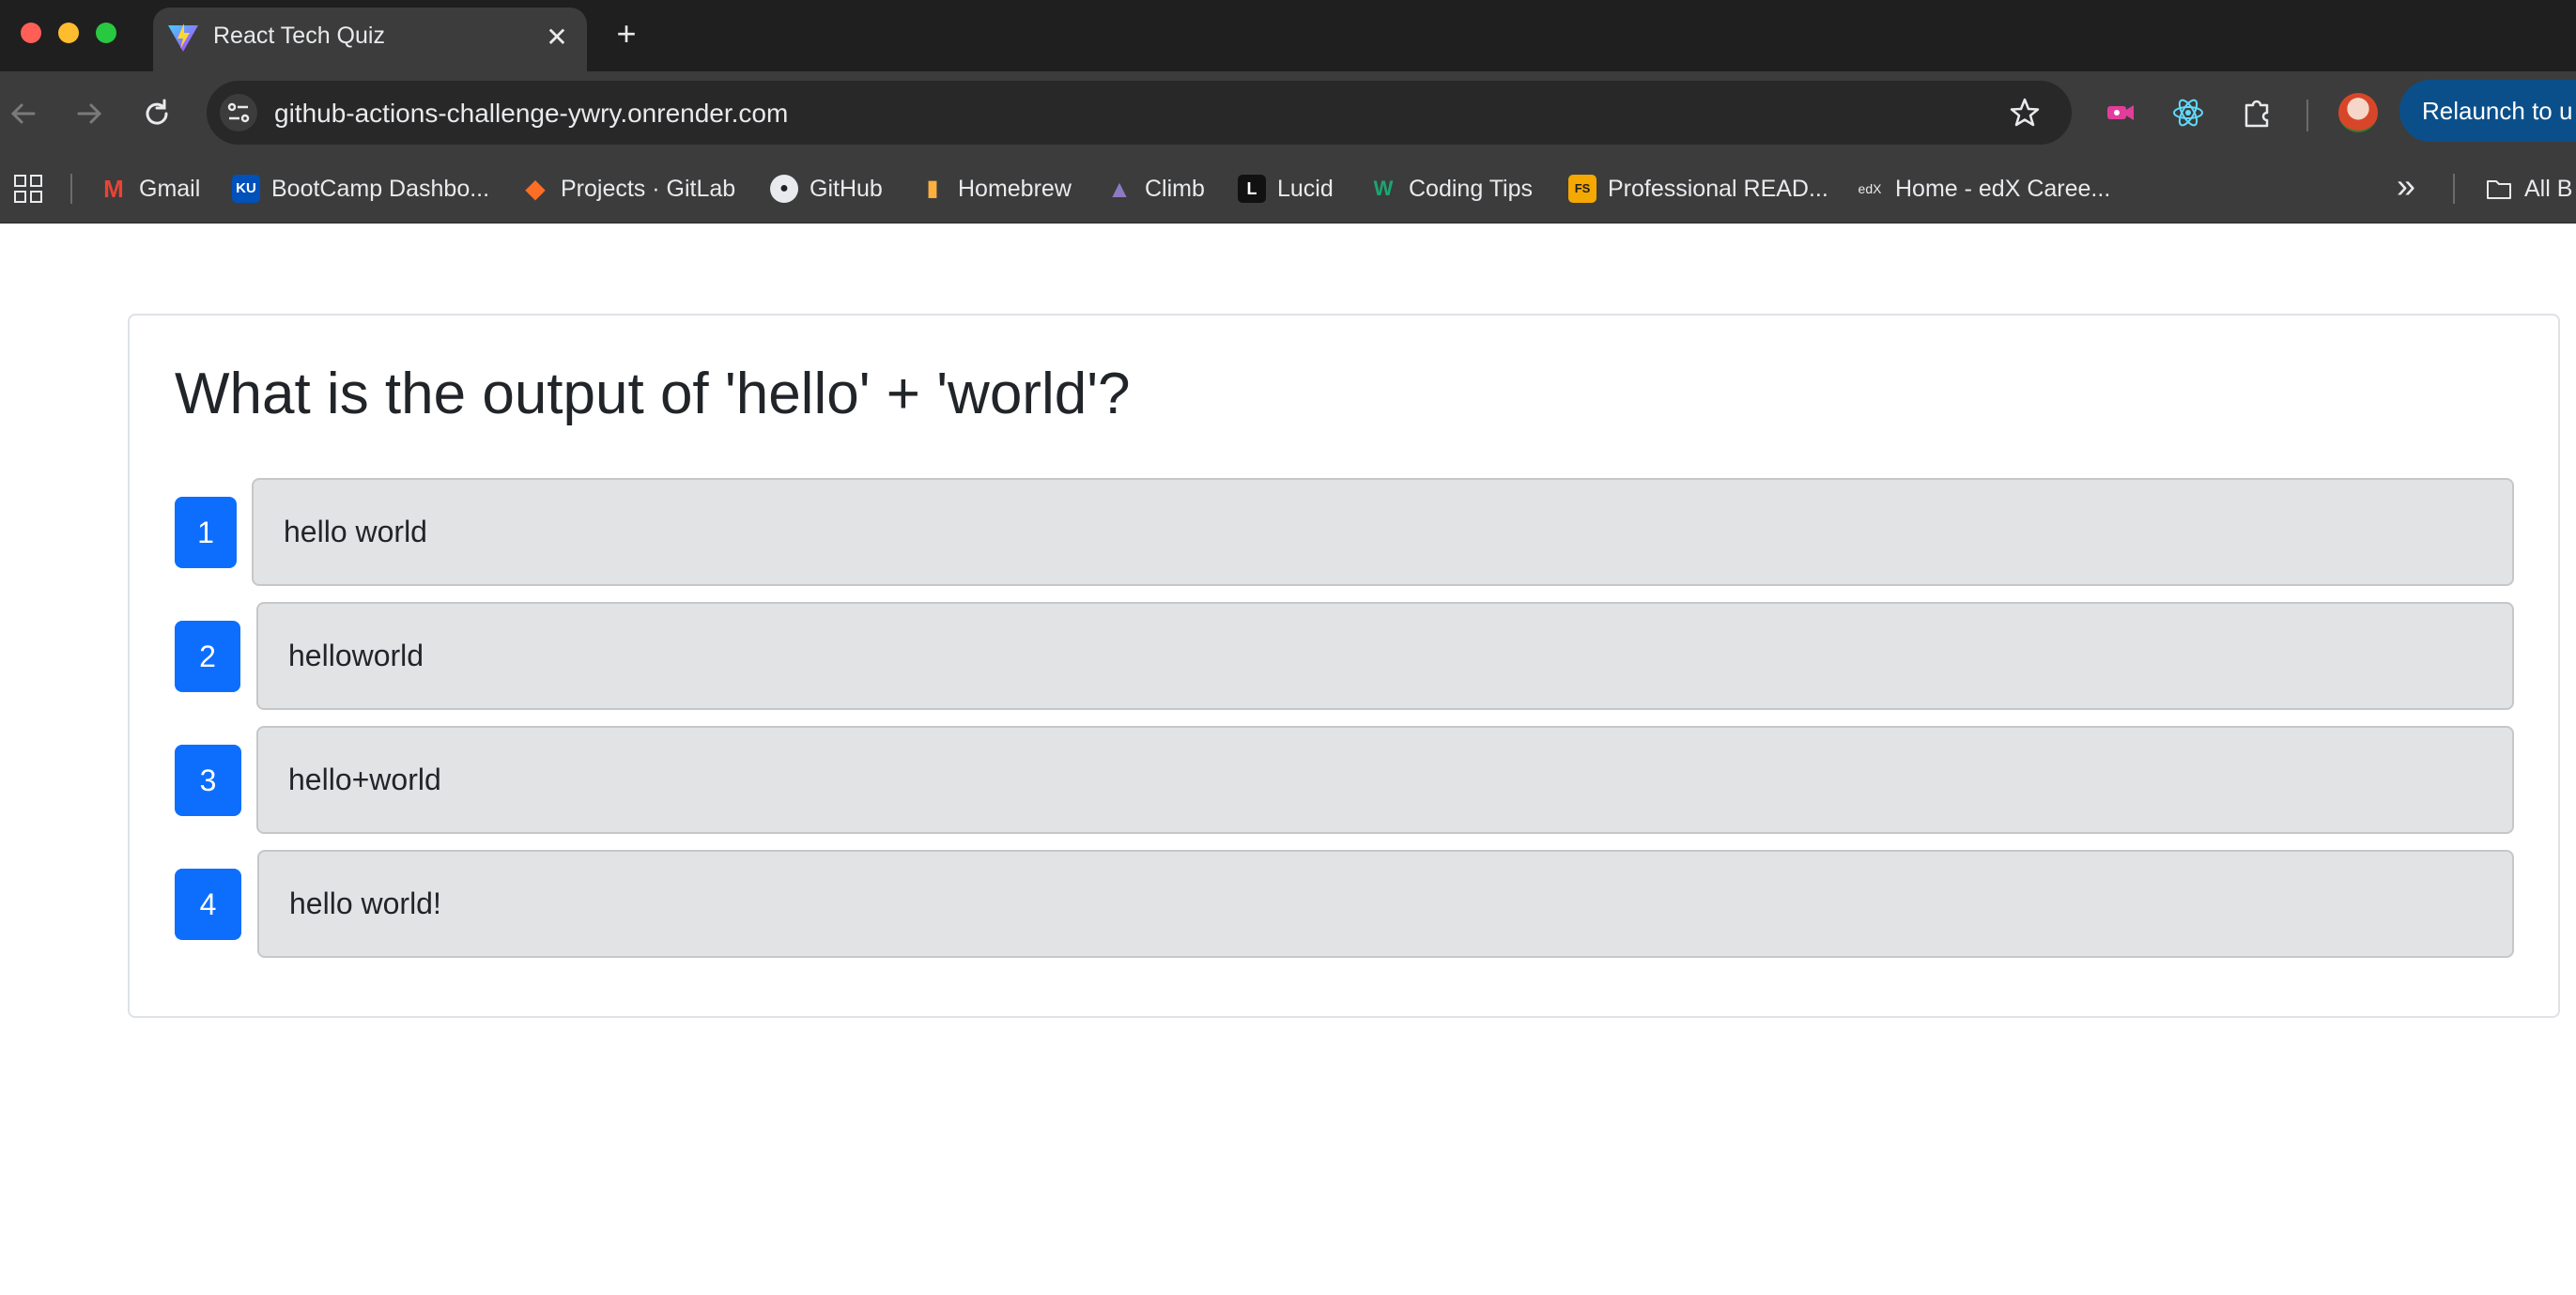 This screenshot has width=2576, height=1295. I want to click on bookmark-coding-tips: W Coding Tips, so click(1451, 188).